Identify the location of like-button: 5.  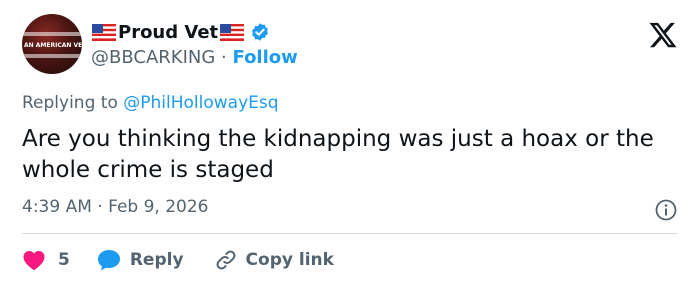
(59, 260).